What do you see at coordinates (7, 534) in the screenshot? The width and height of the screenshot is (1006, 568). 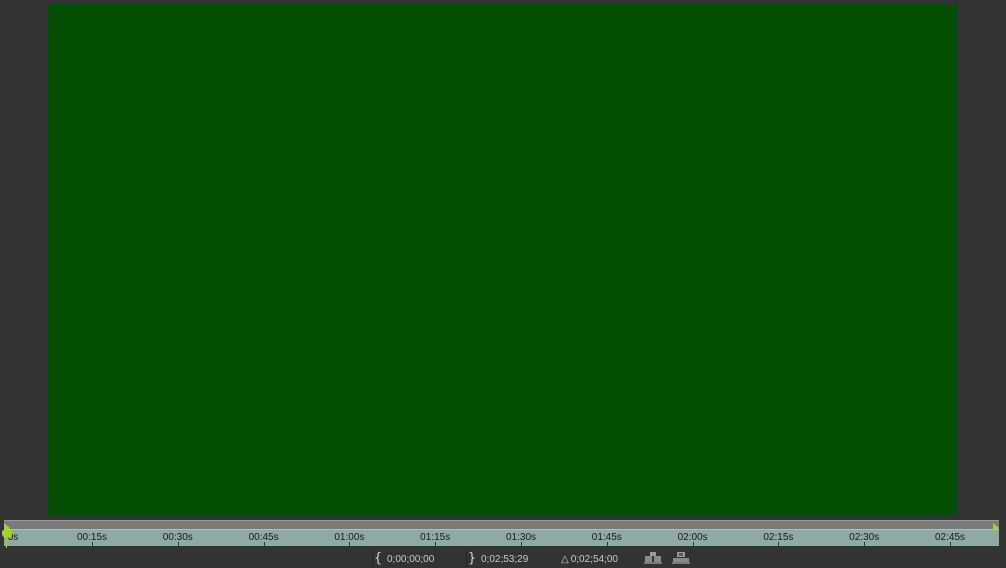 I see `playhead-handle` at bounding box center [7, 534].